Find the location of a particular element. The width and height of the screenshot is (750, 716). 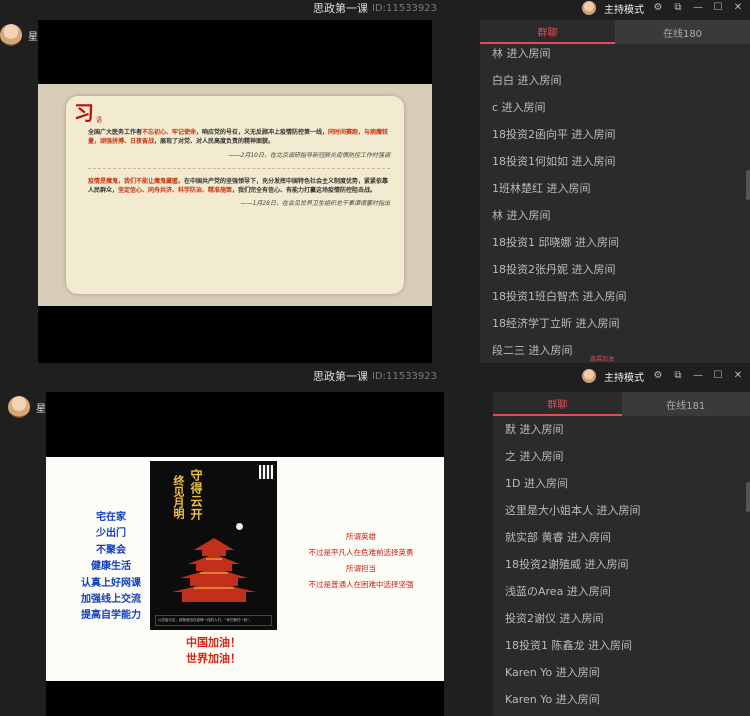

quote-source-2: ——1月28日，在会见世界卫生组织总干事谭德塞时指出 is located at coordinates (315, 204).